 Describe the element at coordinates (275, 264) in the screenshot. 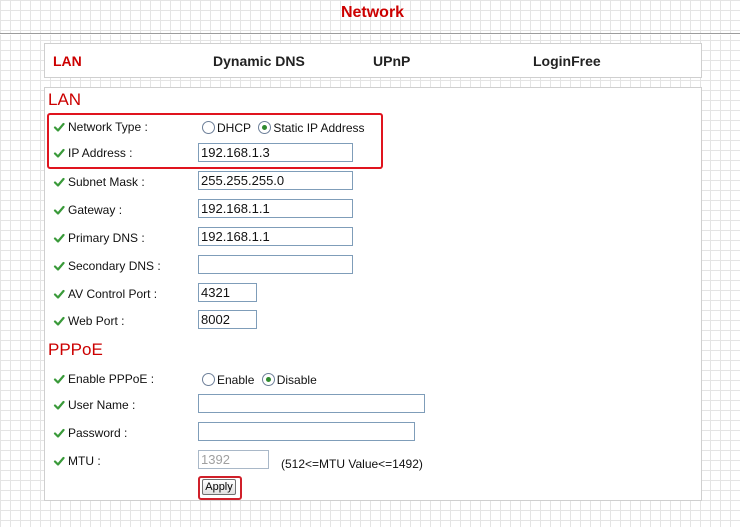

I see `secondary-dns-input` at that location.